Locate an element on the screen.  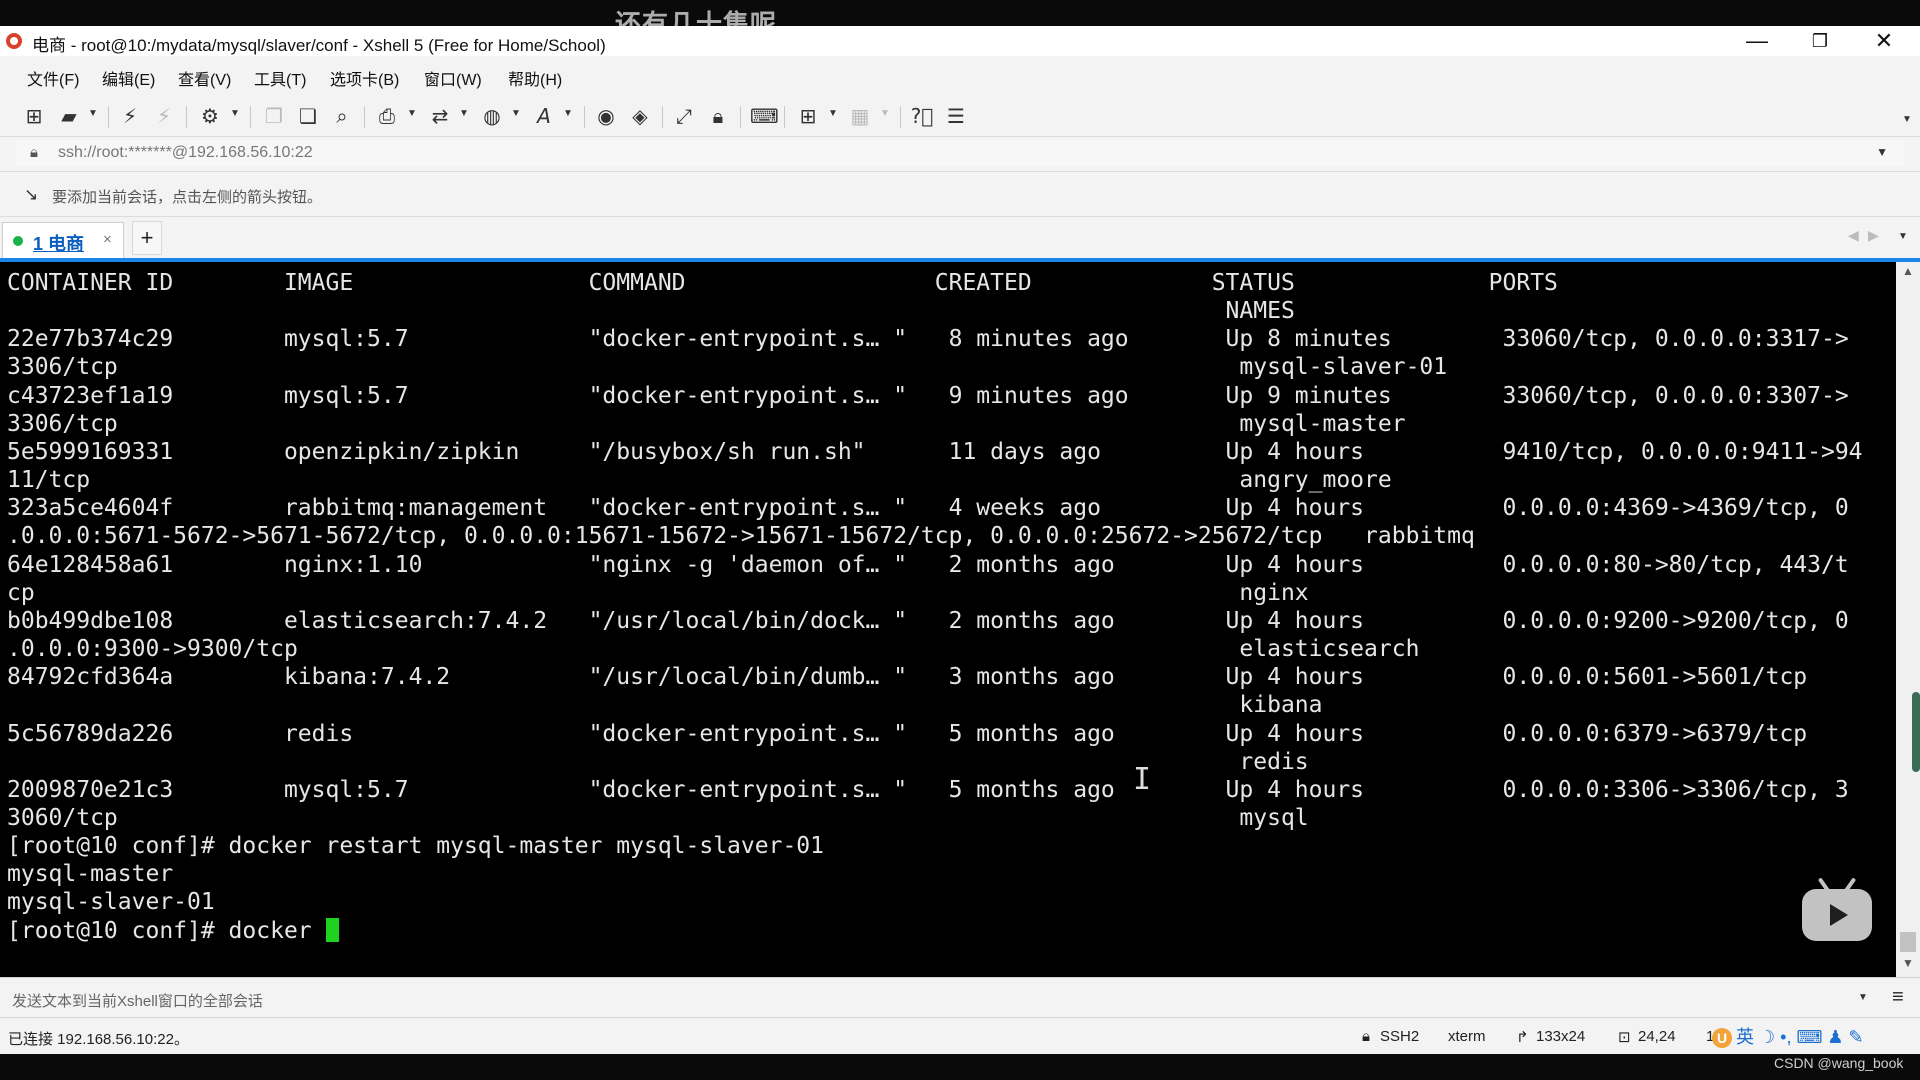
menu-file: 文件(F) is located at coordinates (53, 78).